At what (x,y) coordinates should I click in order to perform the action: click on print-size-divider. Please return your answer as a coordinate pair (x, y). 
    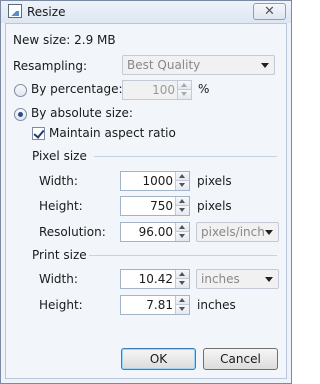
    Looking at the image, I should click on (183, 255).